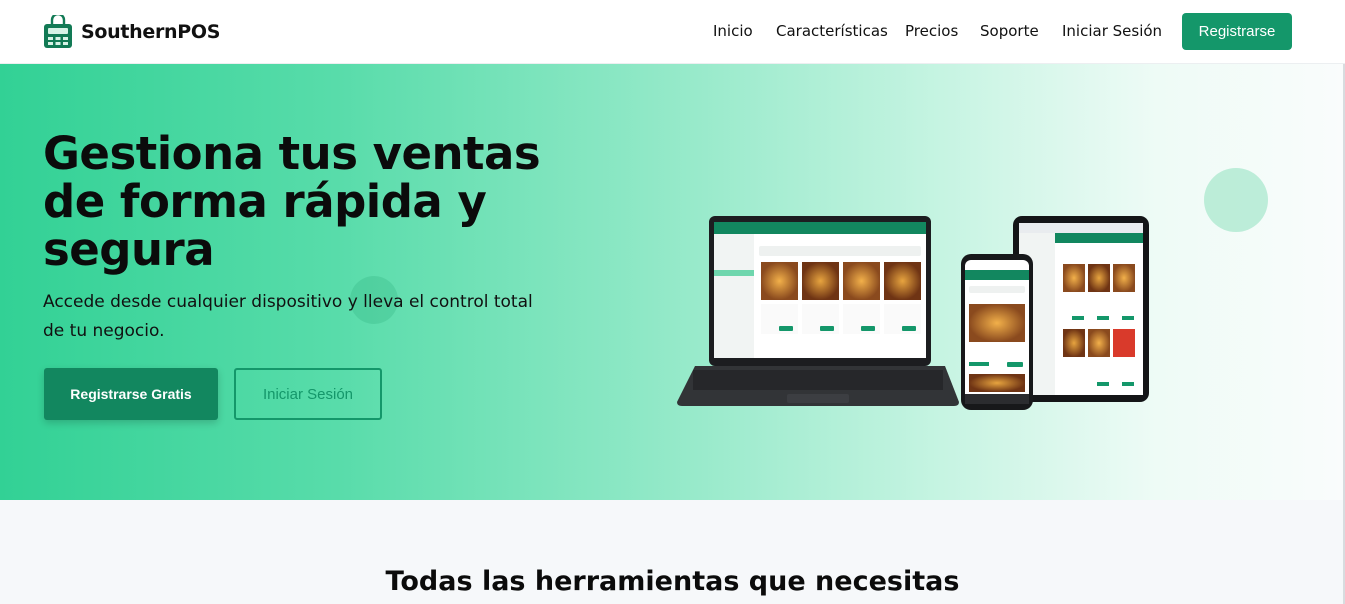  What do you see at coordinates (131, 394) in the screenshot?
I see `register-free-button: Registrarse Gratis` at bounding box center [131, 394].